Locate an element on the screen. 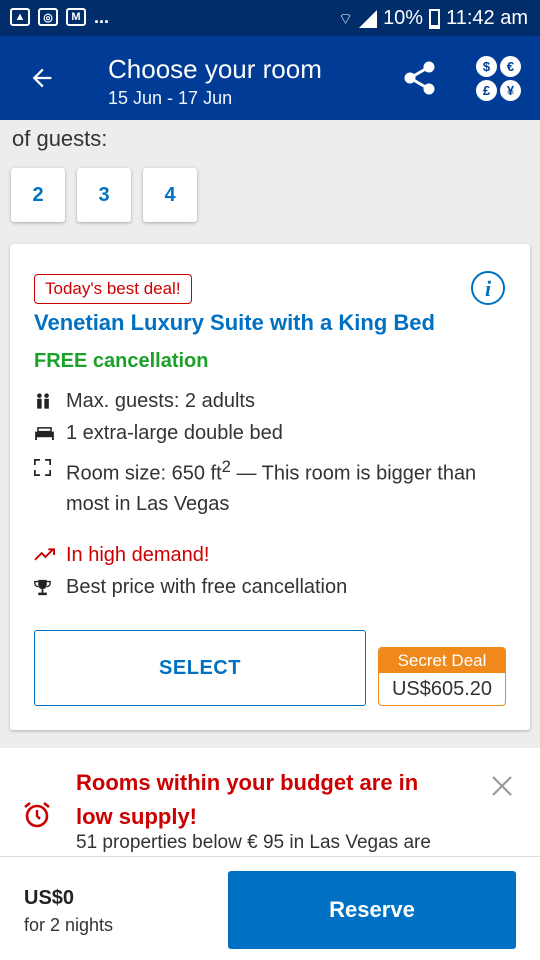  arrow-left-icon is located at coordinates (42, 78).